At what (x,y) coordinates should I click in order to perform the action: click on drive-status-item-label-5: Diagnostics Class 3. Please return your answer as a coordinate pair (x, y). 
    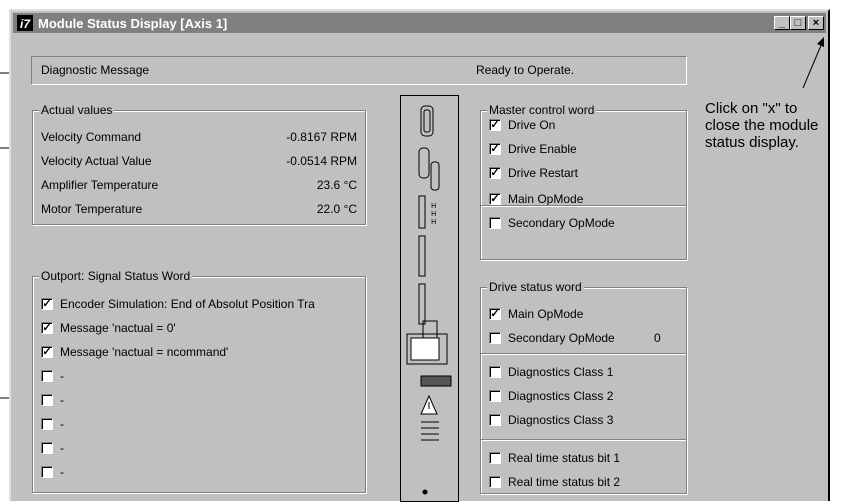
    Looking at the image, I should click on (561, 420).